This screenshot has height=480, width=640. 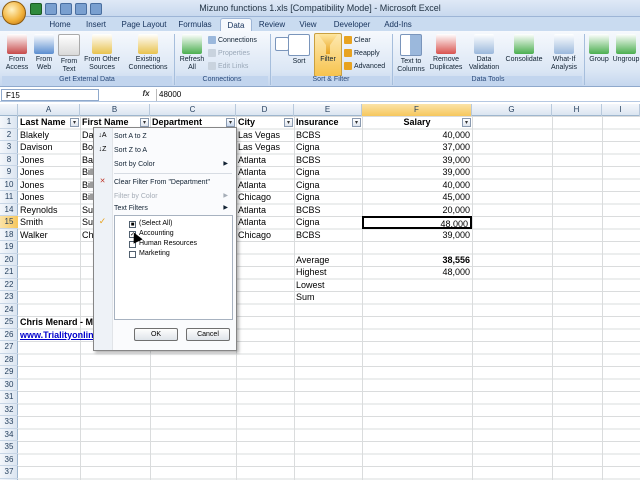 What do you see at coordinates (512, 110) in the screenshot?
I see `column-header-g: G` at bounding box center [512, 110].